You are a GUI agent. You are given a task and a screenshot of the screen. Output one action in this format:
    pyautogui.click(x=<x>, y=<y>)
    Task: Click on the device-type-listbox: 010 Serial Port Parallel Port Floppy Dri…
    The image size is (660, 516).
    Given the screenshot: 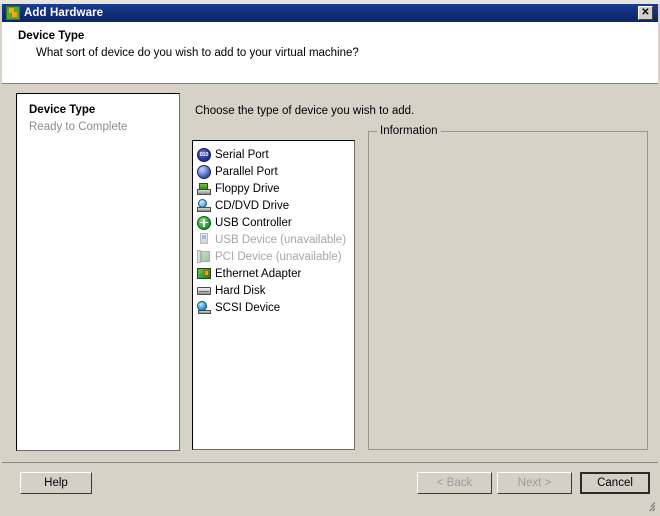 What is the action you would take?
    pyautogui.click(x=273, y=295)
    